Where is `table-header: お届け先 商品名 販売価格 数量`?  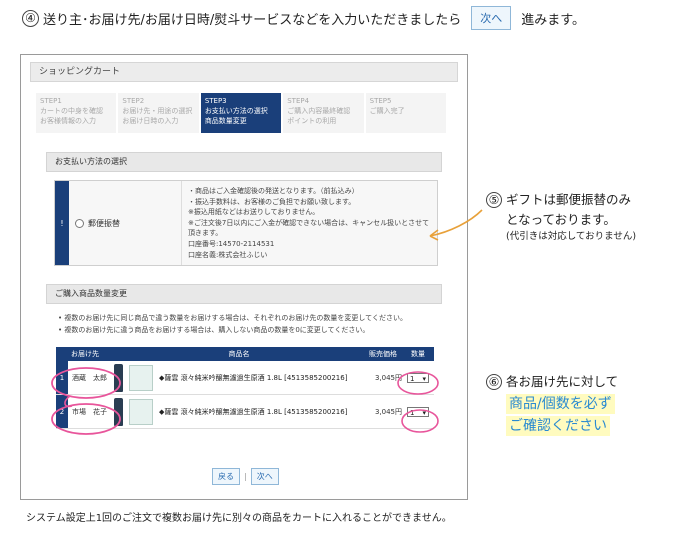
table-header: お届け先 商品名 販売価格 数量 is located at coordinates (245, 354).